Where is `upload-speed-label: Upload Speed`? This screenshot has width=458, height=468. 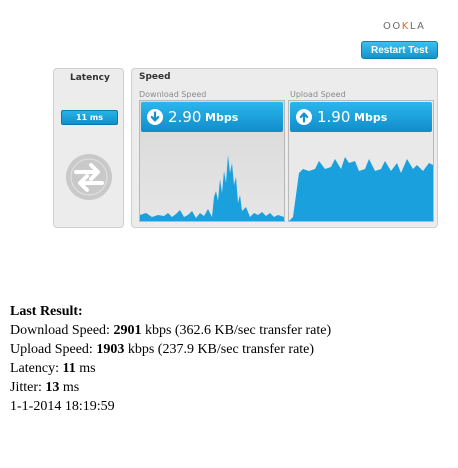
upload-speed-label: Upload Speed is located at coordinates (318, 94).